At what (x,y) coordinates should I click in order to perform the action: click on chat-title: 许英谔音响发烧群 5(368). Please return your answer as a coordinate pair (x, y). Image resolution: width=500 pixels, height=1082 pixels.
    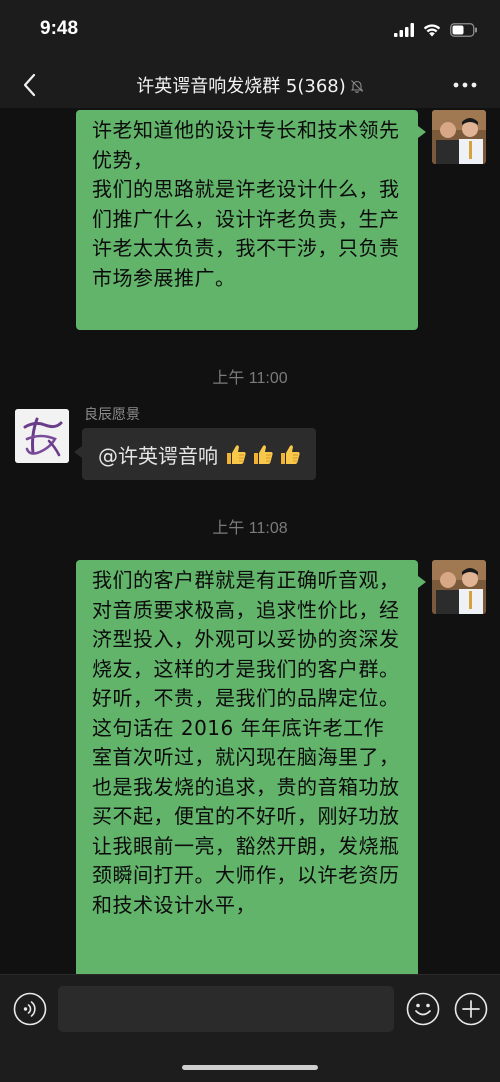
    Looking at the image, I should click on (250, 85).